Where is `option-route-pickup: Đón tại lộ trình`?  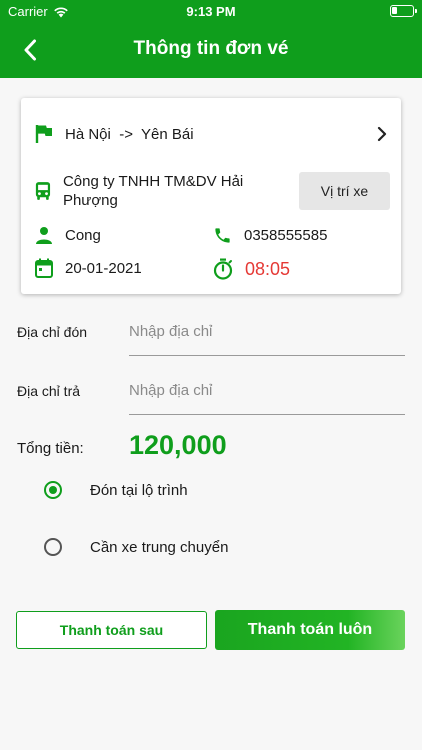
option-route-pickup: Đón tại lộ trình is located at coordinates (194, 490).